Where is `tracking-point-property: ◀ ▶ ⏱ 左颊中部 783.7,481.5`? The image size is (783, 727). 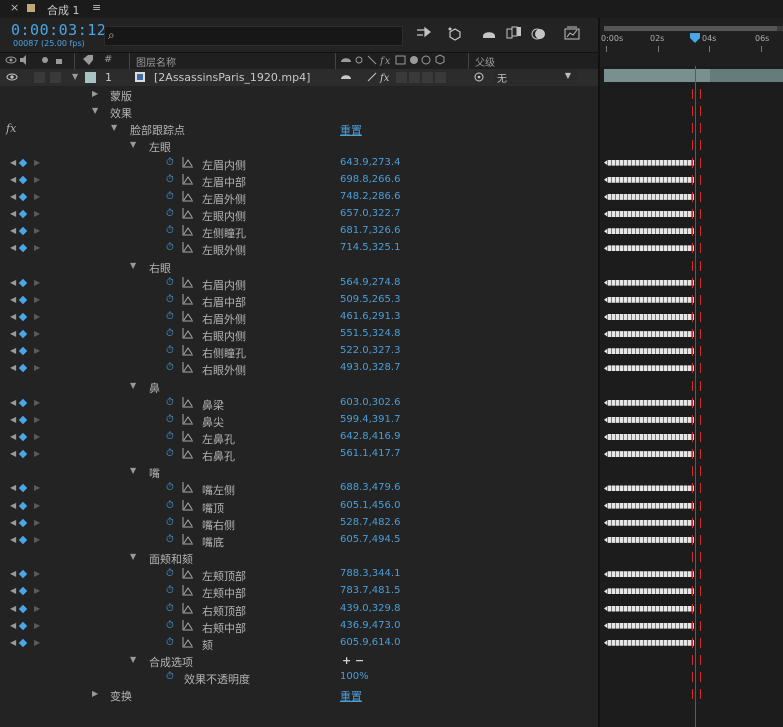 tracking-point-property: ◀ ▶ ⏱ 左颊中部 783.7,481.5 is located at coordinates (299, 591).